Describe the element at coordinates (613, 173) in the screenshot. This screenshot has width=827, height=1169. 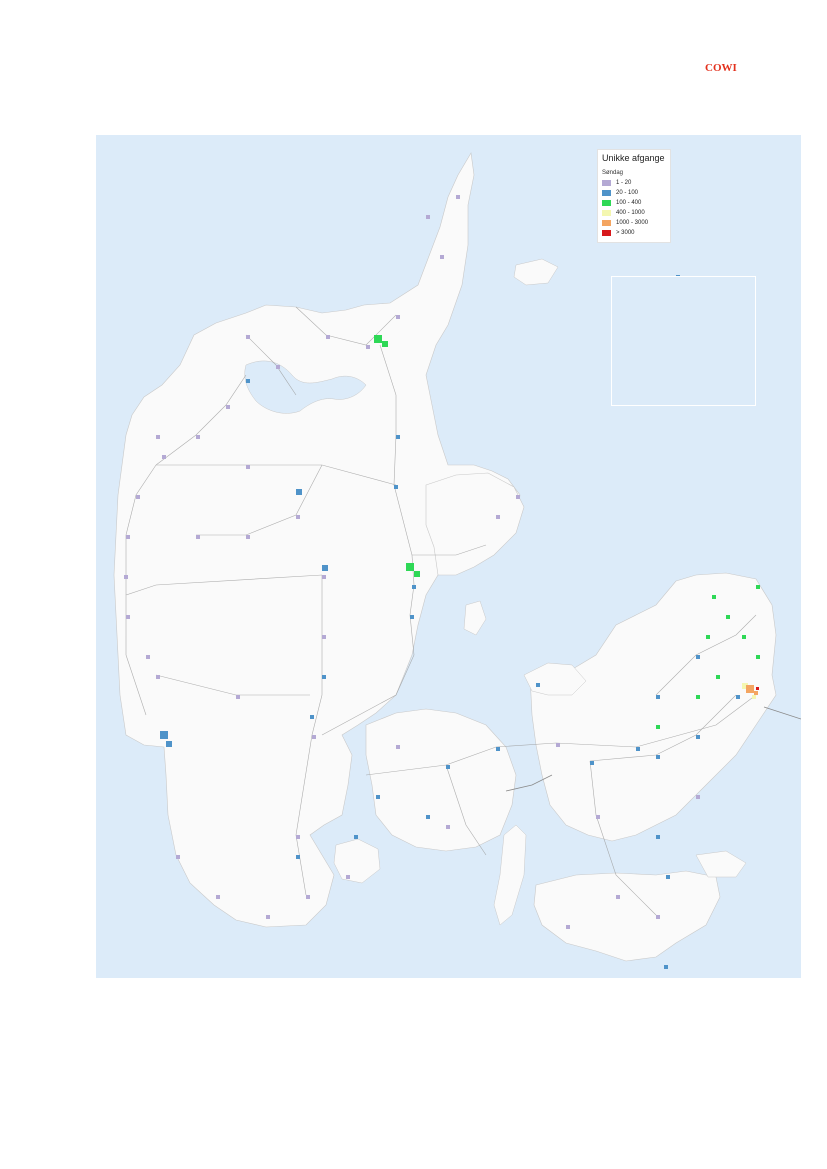
I see `legend-subtitle: Søndag` at that location.